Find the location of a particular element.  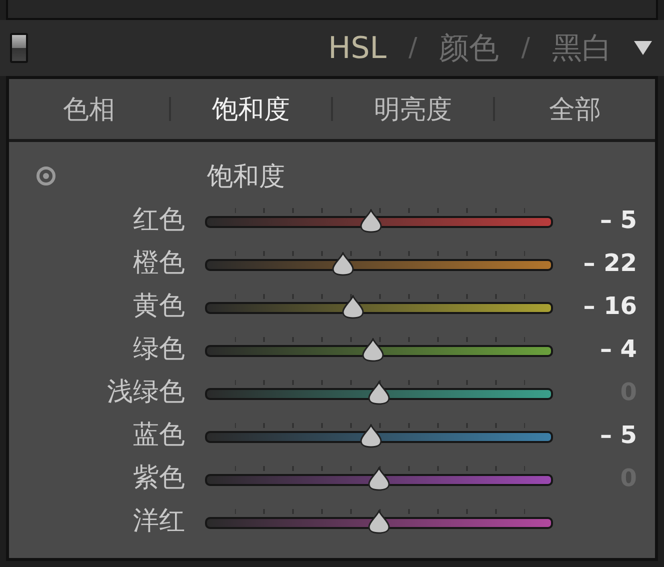

mode-tab: HSL is located at coordinates (357, 48).